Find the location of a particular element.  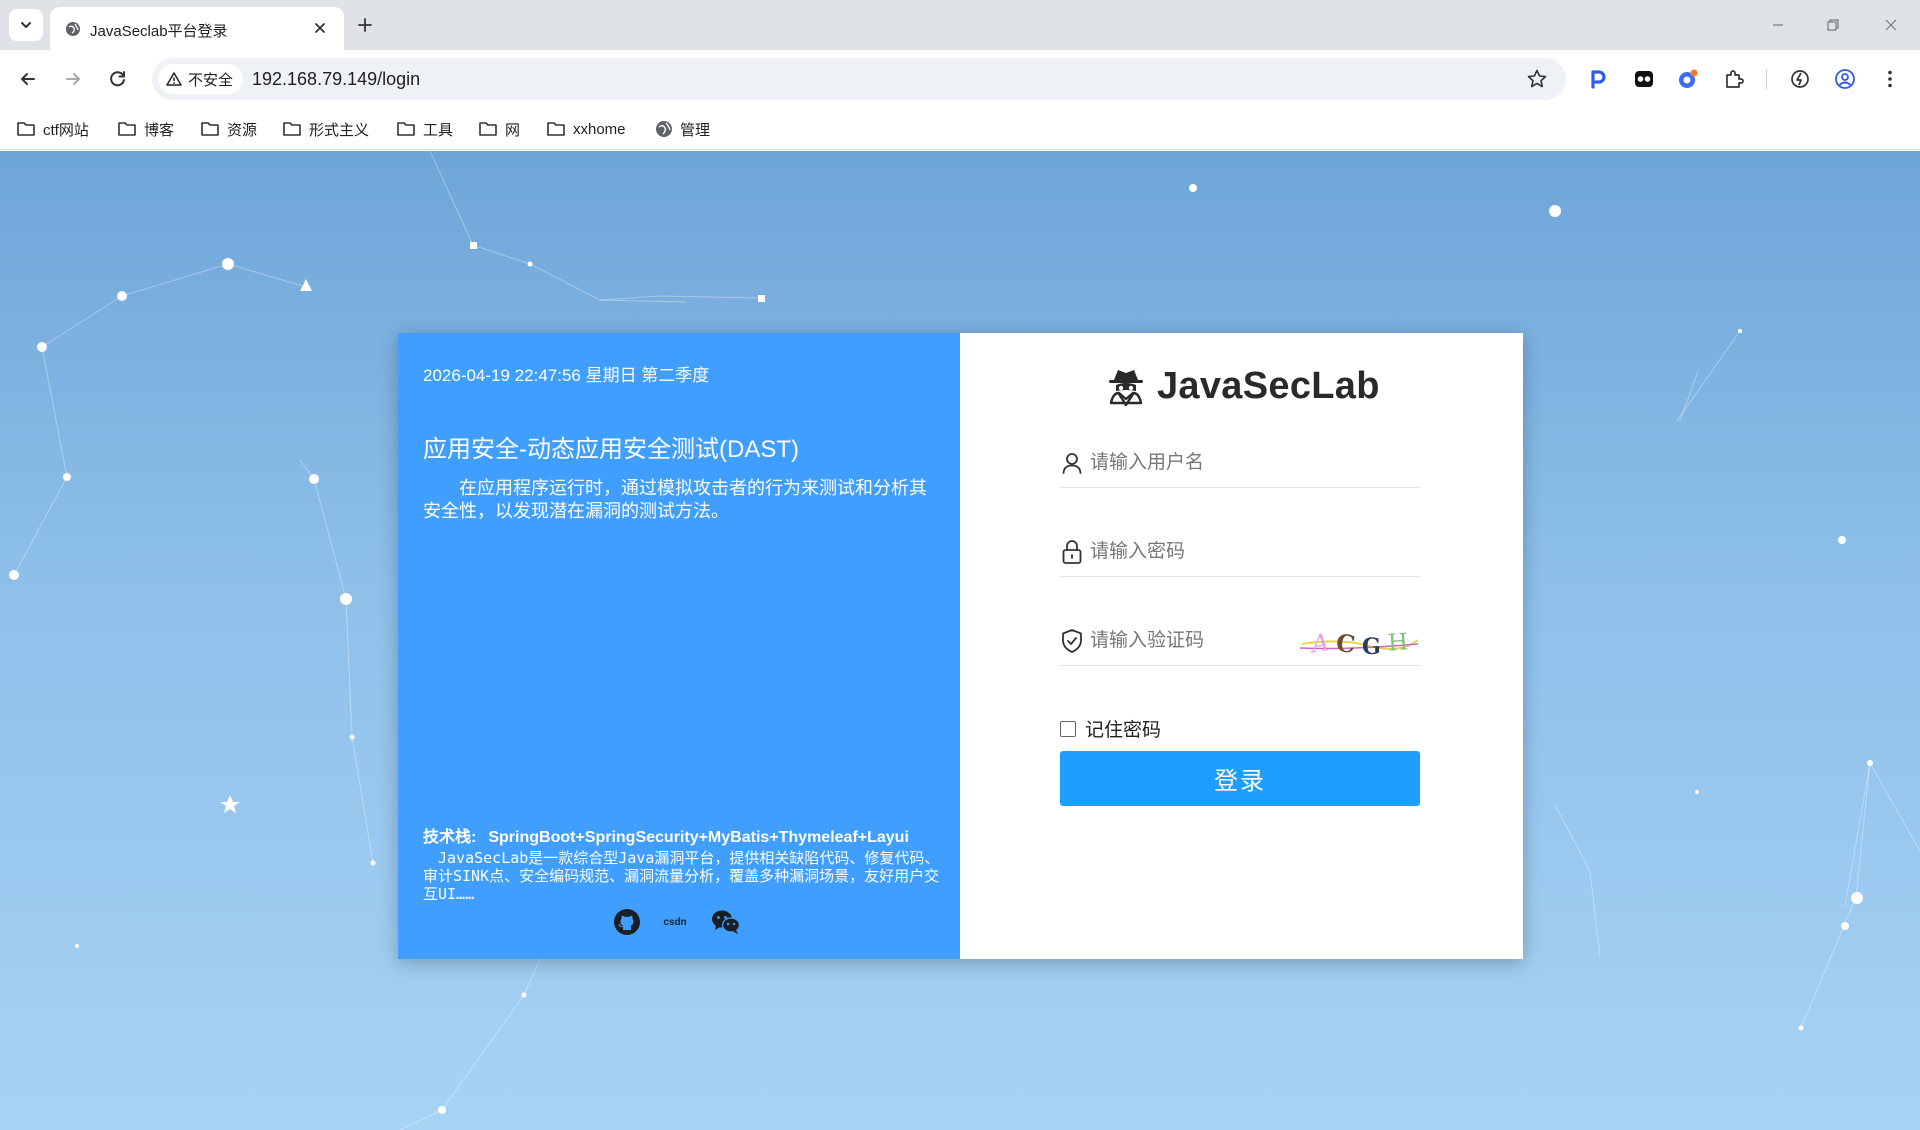

bookmark-item: 管理 is located at coordinates (682, 129).